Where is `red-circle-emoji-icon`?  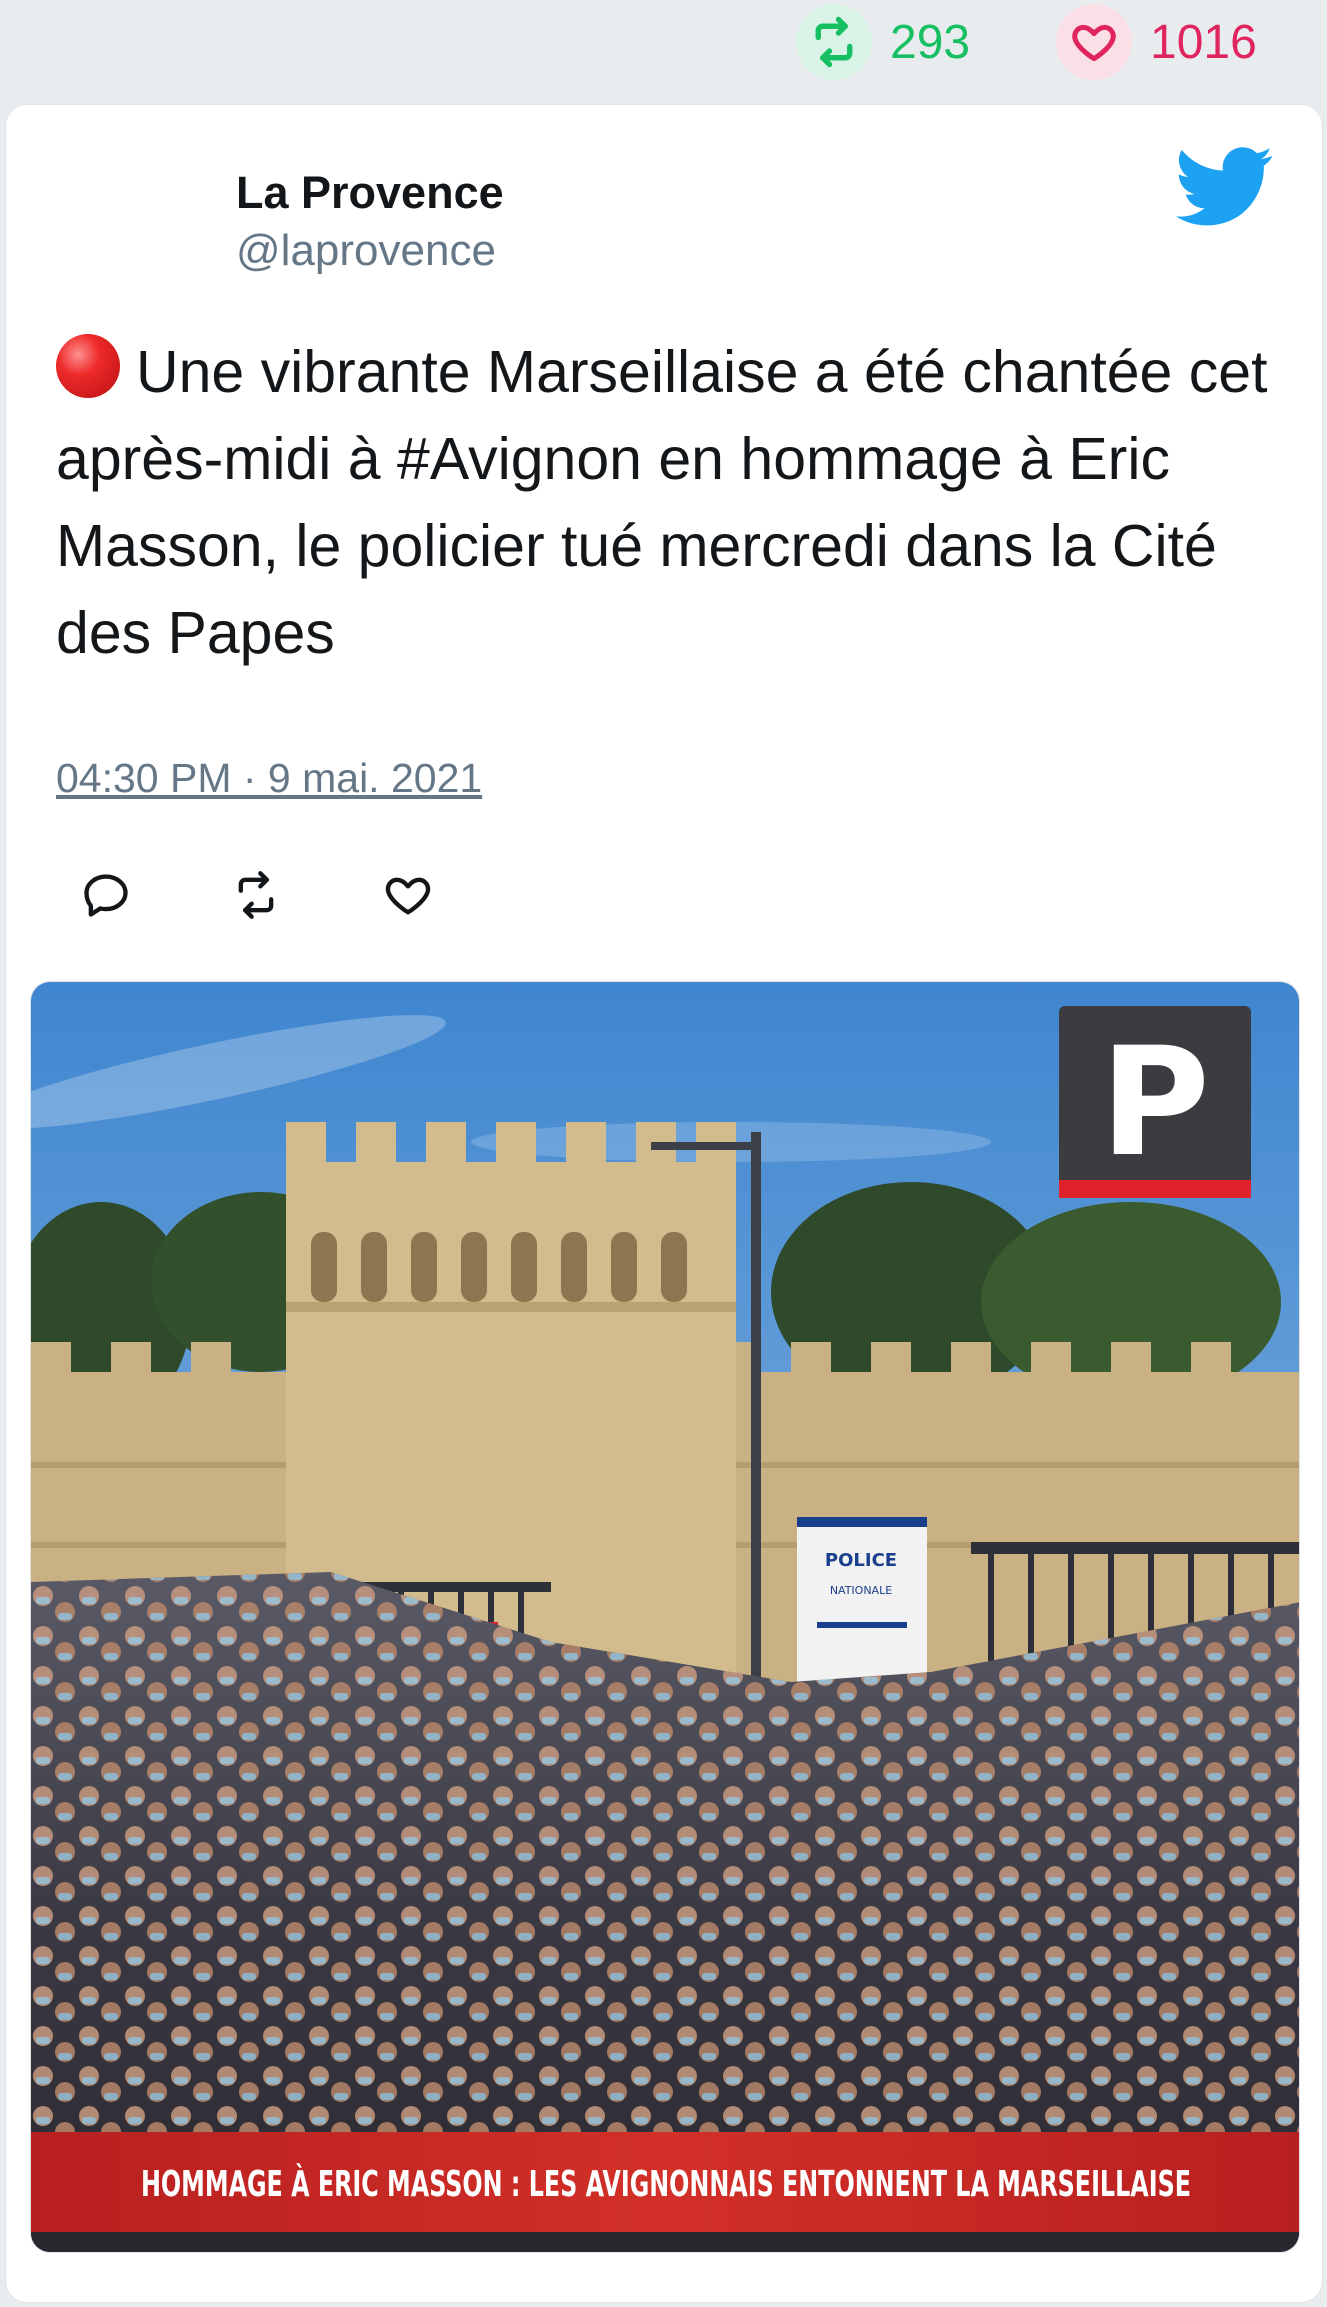
red-circle-emoji-icon is located at coordinates (88, 366).